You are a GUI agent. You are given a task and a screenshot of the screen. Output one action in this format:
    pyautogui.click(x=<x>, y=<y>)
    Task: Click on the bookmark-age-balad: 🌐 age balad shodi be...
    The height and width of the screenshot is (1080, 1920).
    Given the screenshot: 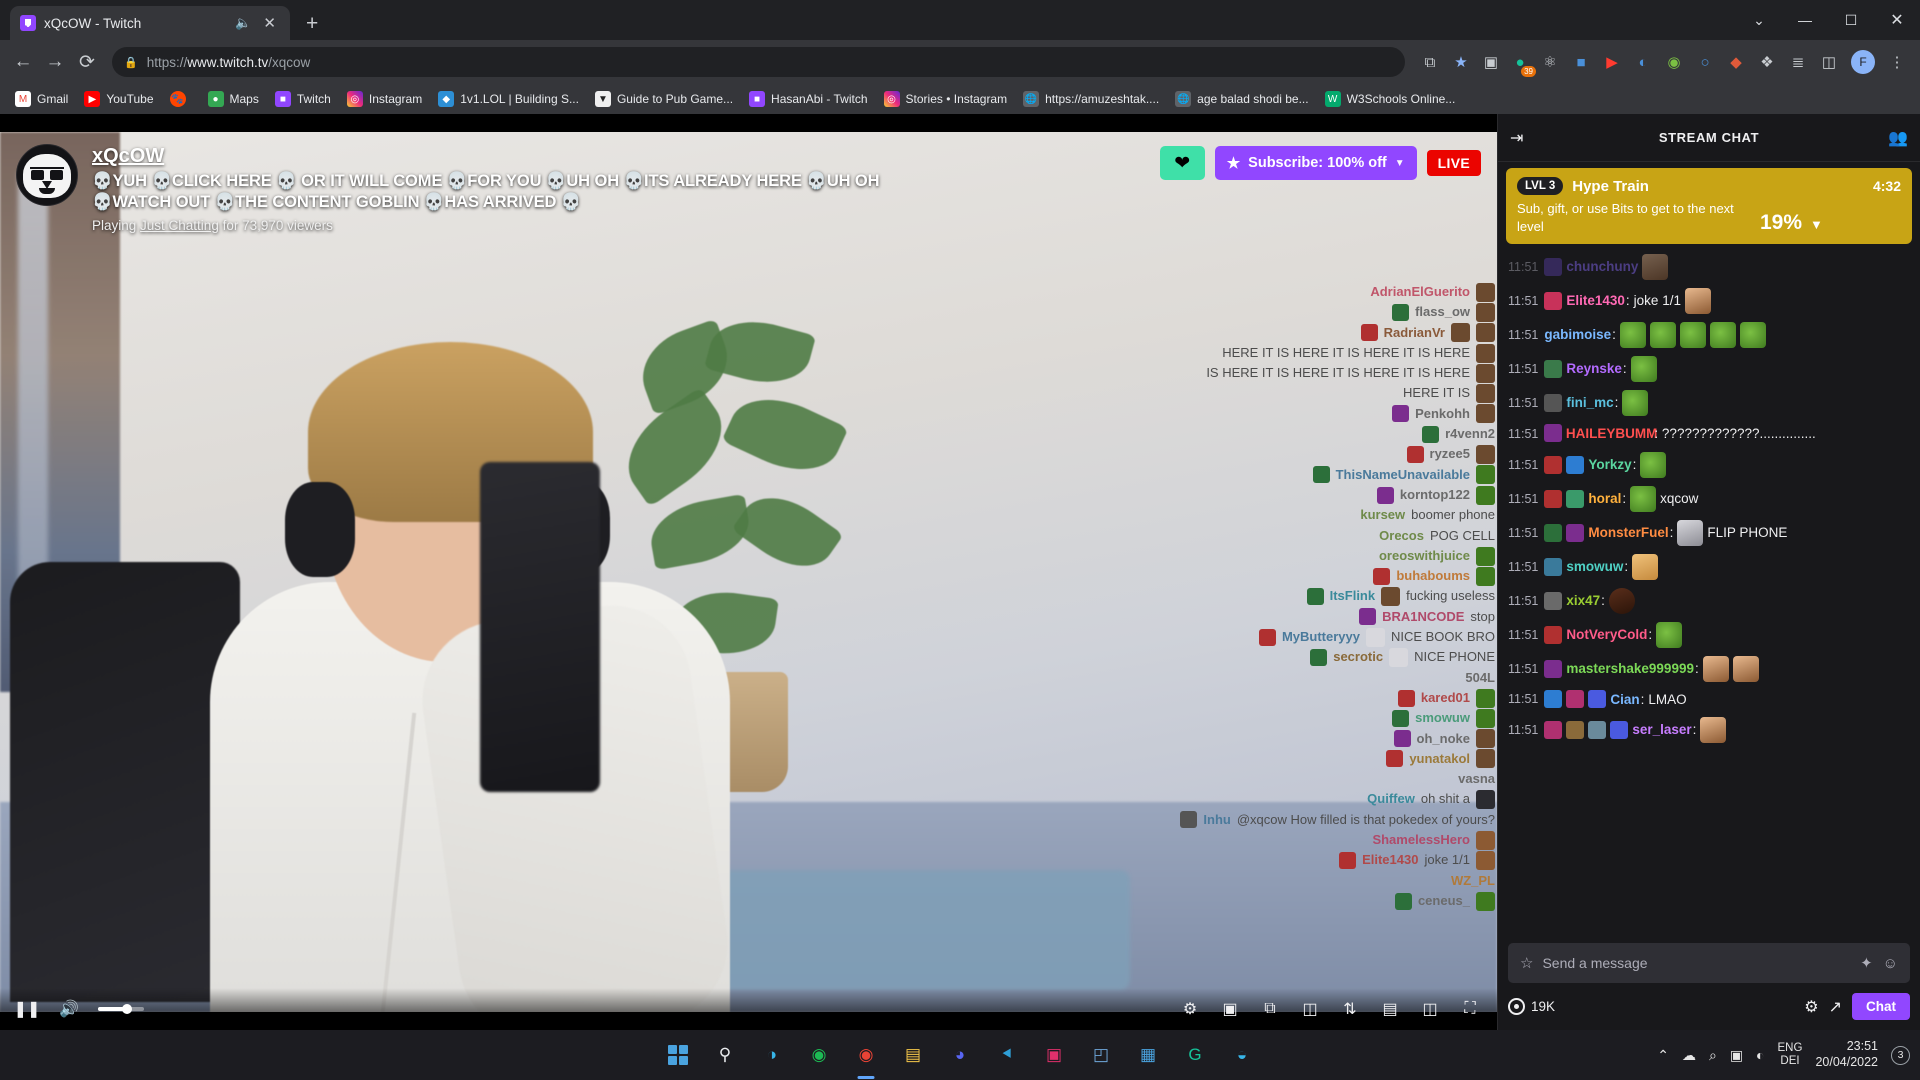 What is the action you would take?
    pyautogui.click(x=1241, y=99)
    